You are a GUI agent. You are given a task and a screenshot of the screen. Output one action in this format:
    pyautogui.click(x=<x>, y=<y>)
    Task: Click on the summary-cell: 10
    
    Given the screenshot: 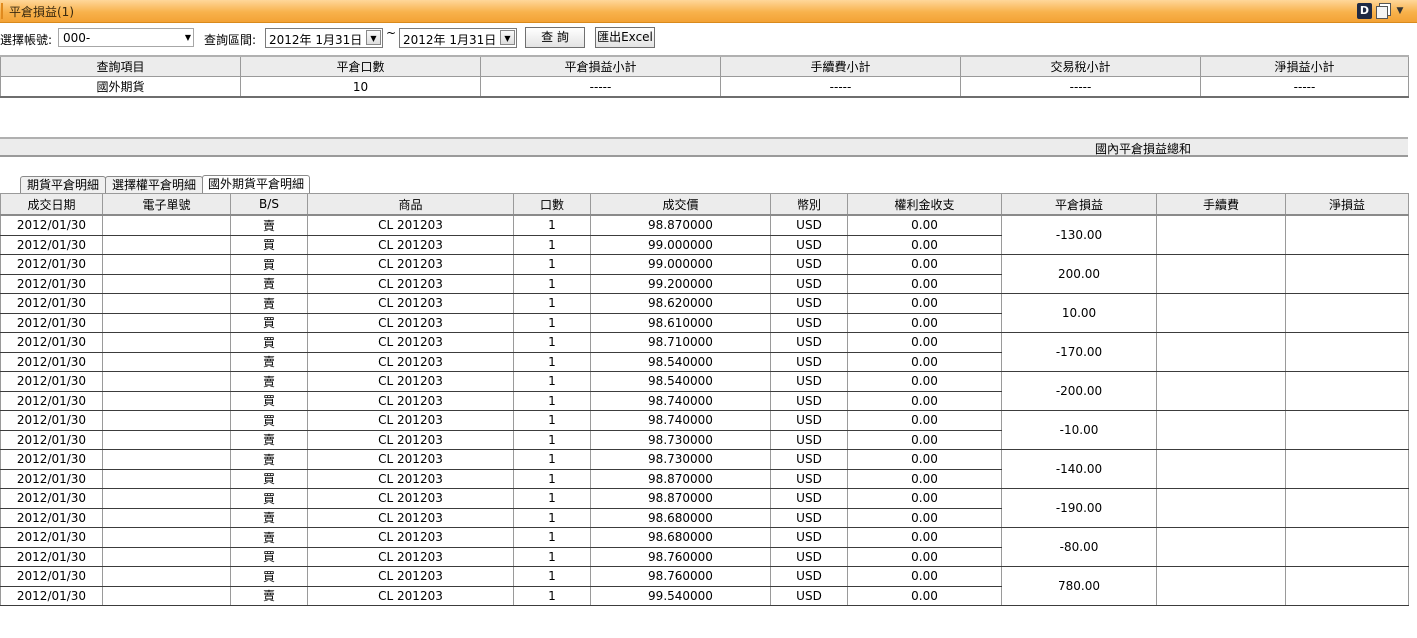 What is the action you would take?
    pyautogui.click(x=360, y=87)
    